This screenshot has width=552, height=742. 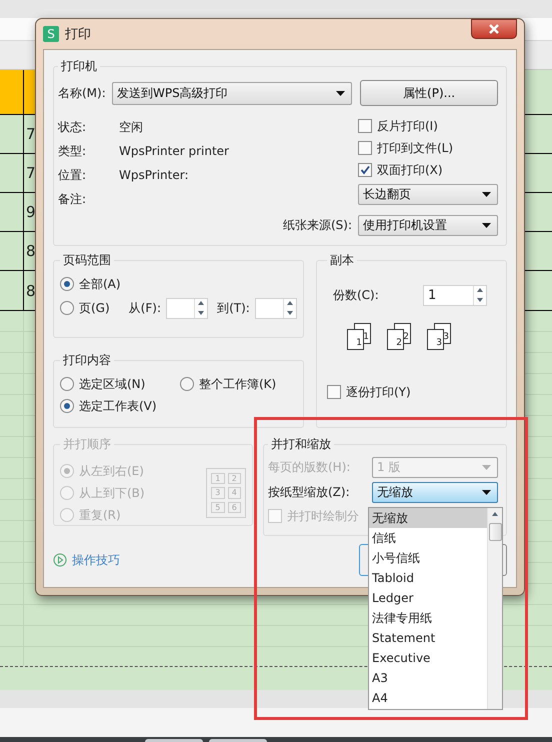 What do you see at coordinates (342, 260) in the screenshot?
I see `group-title: 副本` at bounding box center [342, 260].